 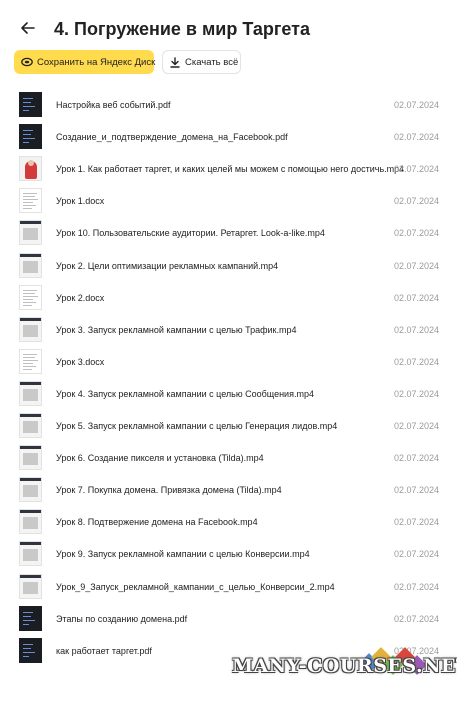 What do you see at coordinates (228, 620) in the screenshot?
I see `file-row: Этапы по созданию домена.pdf 02.07.2024` at bounding box center [228, 620].